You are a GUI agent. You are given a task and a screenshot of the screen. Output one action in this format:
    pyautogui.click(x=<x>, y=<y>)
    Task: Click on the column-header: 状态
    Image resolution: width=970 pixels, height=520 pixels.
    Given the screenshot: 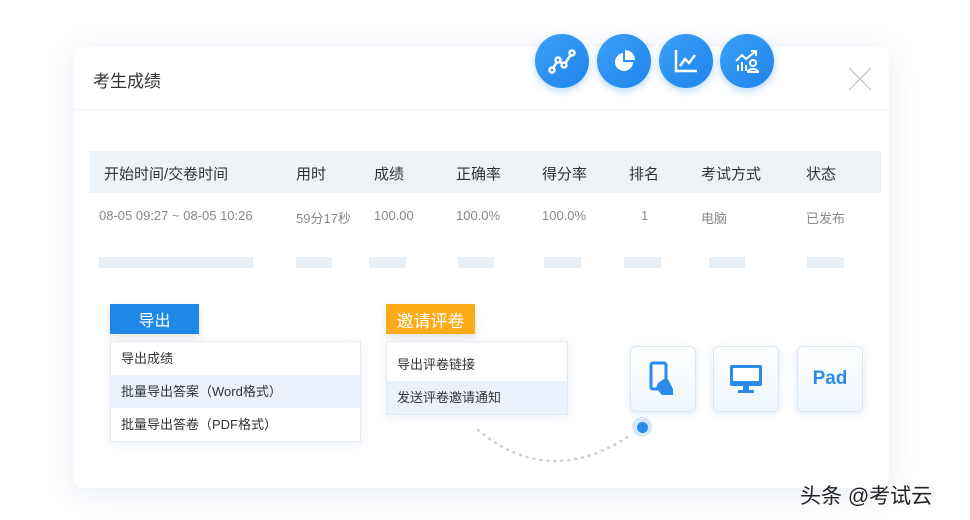 What is the action you would take?
    pyautogui.click(x=821, y=174)
    